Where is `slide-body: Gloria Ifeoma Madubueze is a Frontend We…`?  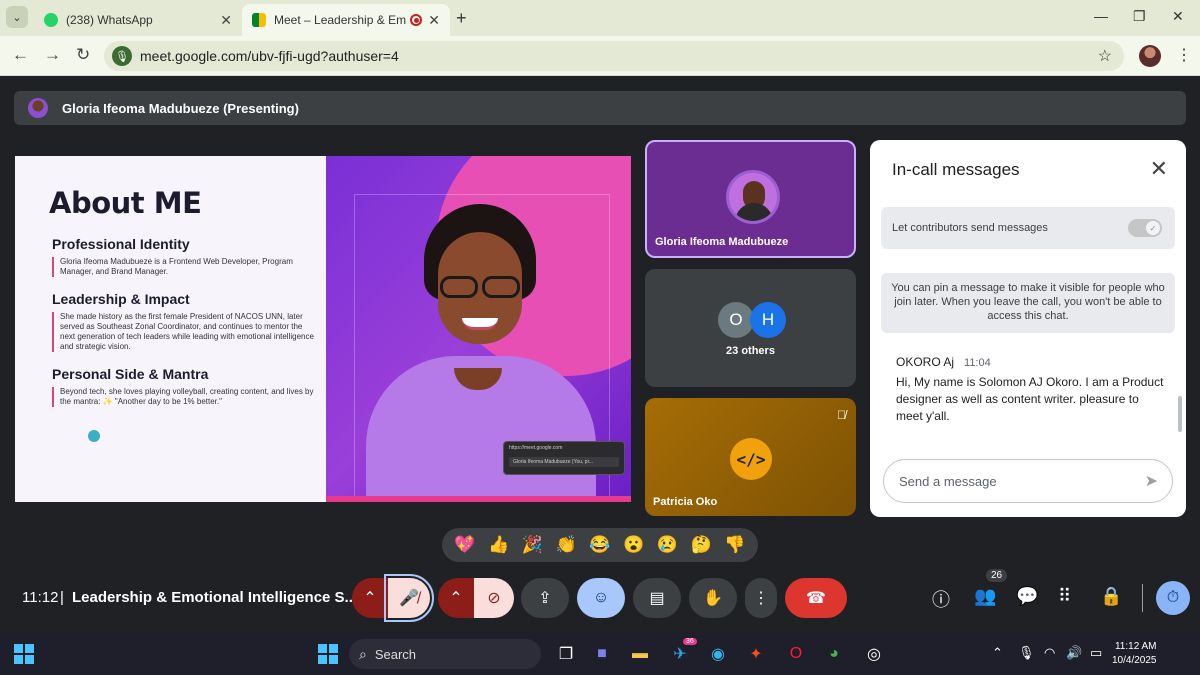
slide-body: Gloria Ifeoma Madubueze is a Frontend We… is located at coordinates (185, 267).